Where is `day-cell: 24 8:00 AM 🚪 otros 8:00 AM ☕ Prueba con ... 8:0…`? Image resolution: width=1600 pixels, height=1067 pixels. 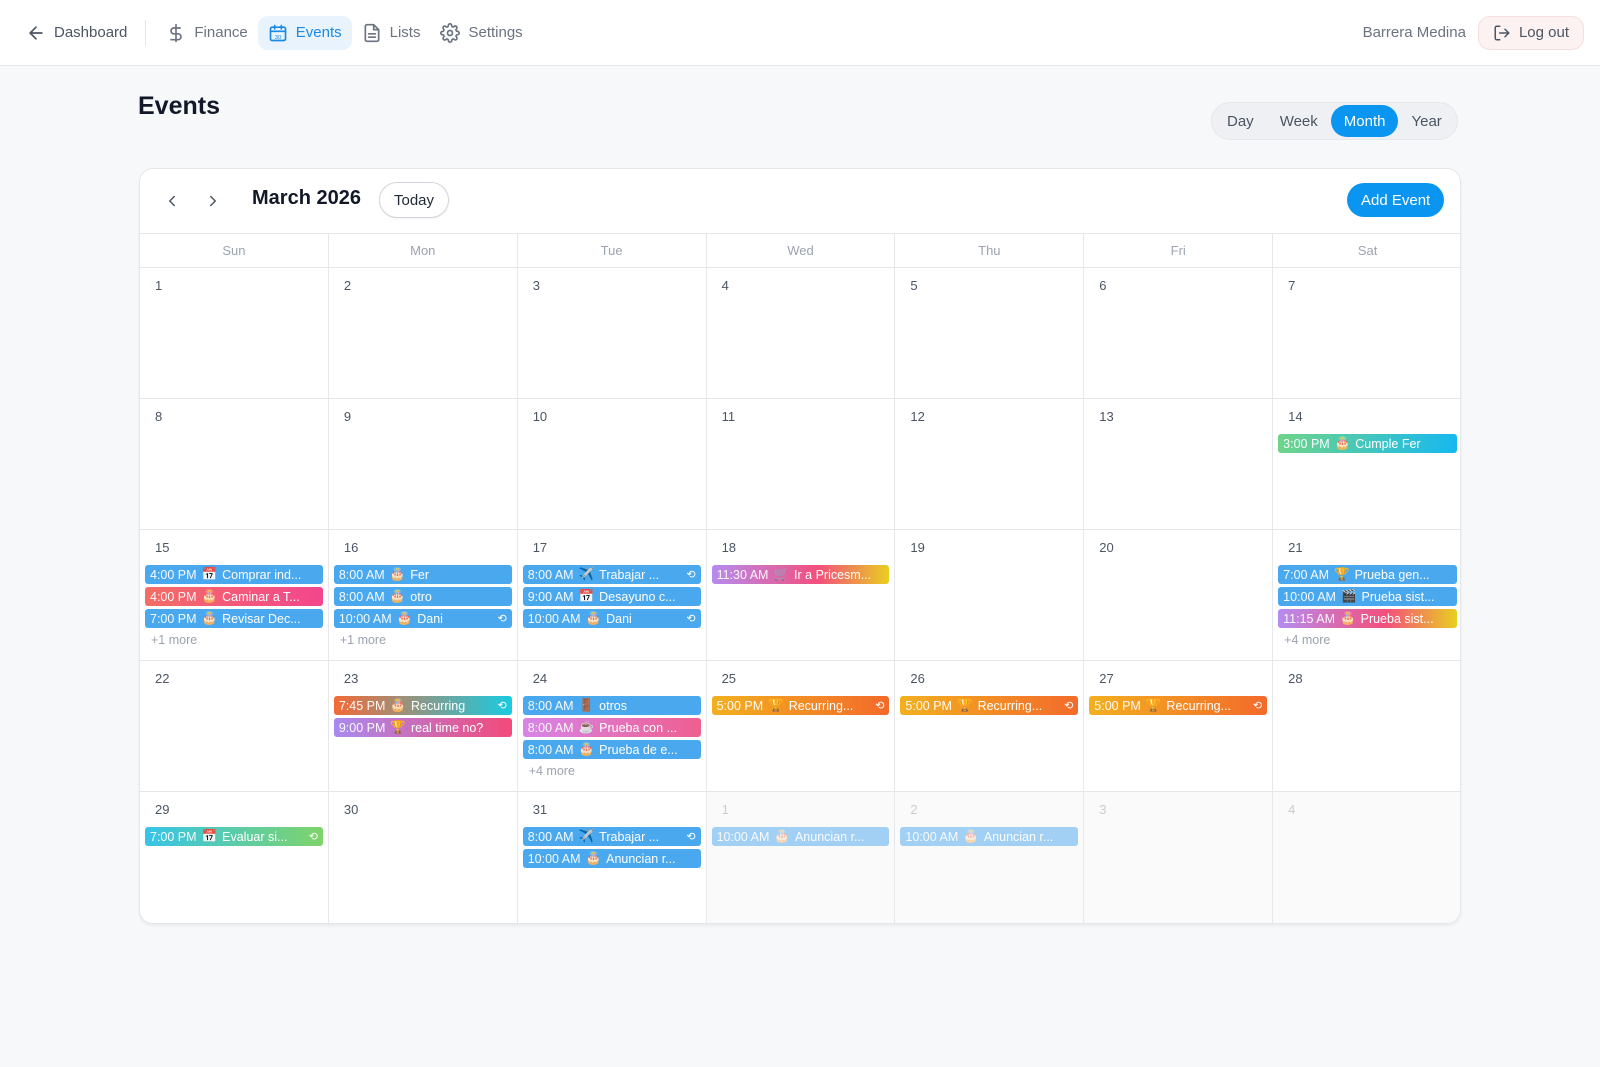
day-cell: 24 8:00 AM 🚪 otros 8:00 AM ☕ Prueba con ... 8:0… is located at coordinates (612, 726).